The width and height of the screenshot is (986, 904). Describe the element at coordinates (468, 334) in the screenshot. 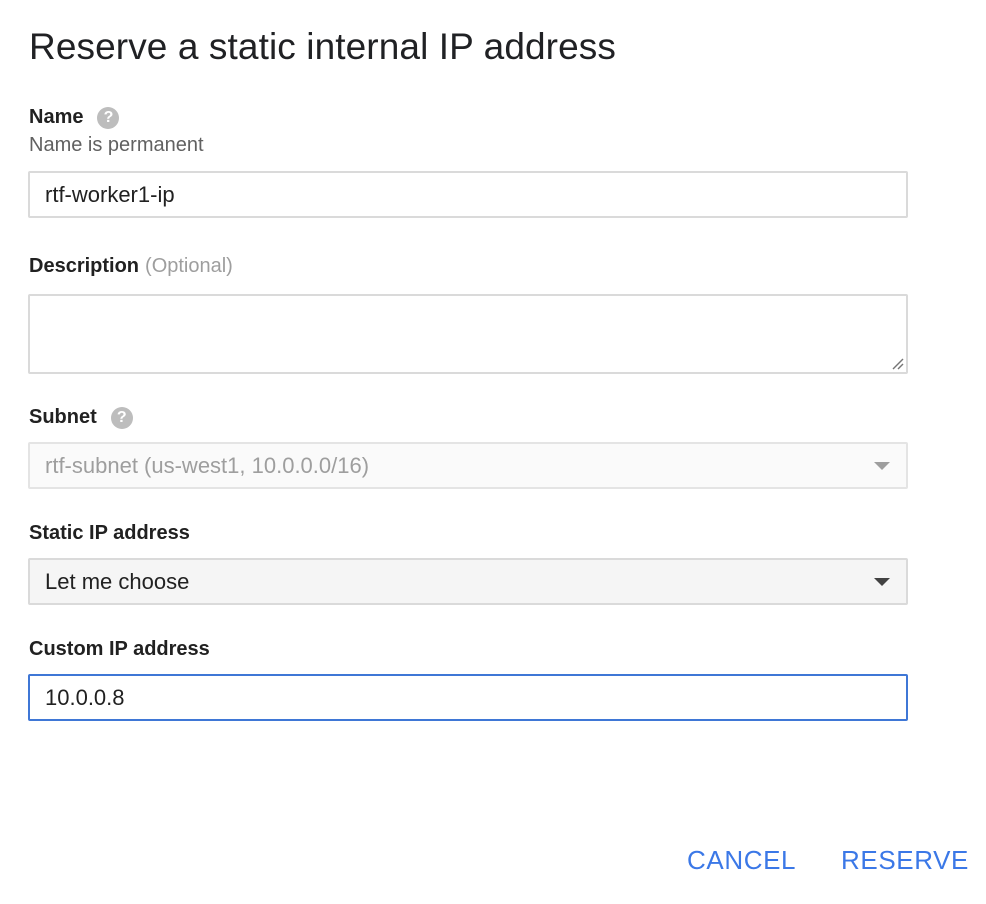

I see `description-textarea` at that location.